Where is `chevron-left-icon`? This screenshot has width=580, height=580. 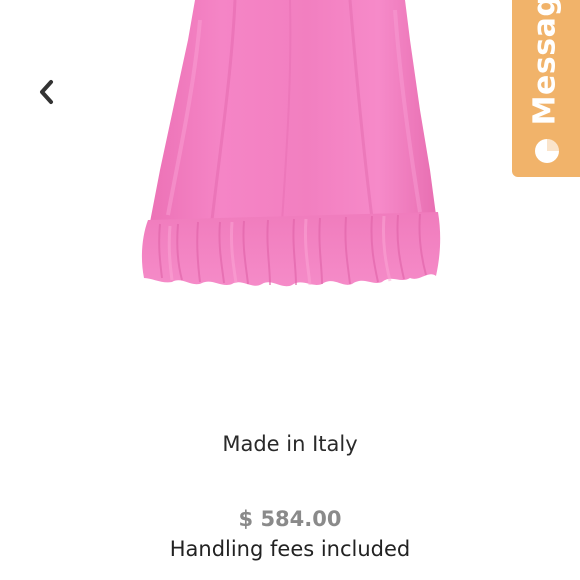 chevron-left-icon is located at coordinates (46, 92).